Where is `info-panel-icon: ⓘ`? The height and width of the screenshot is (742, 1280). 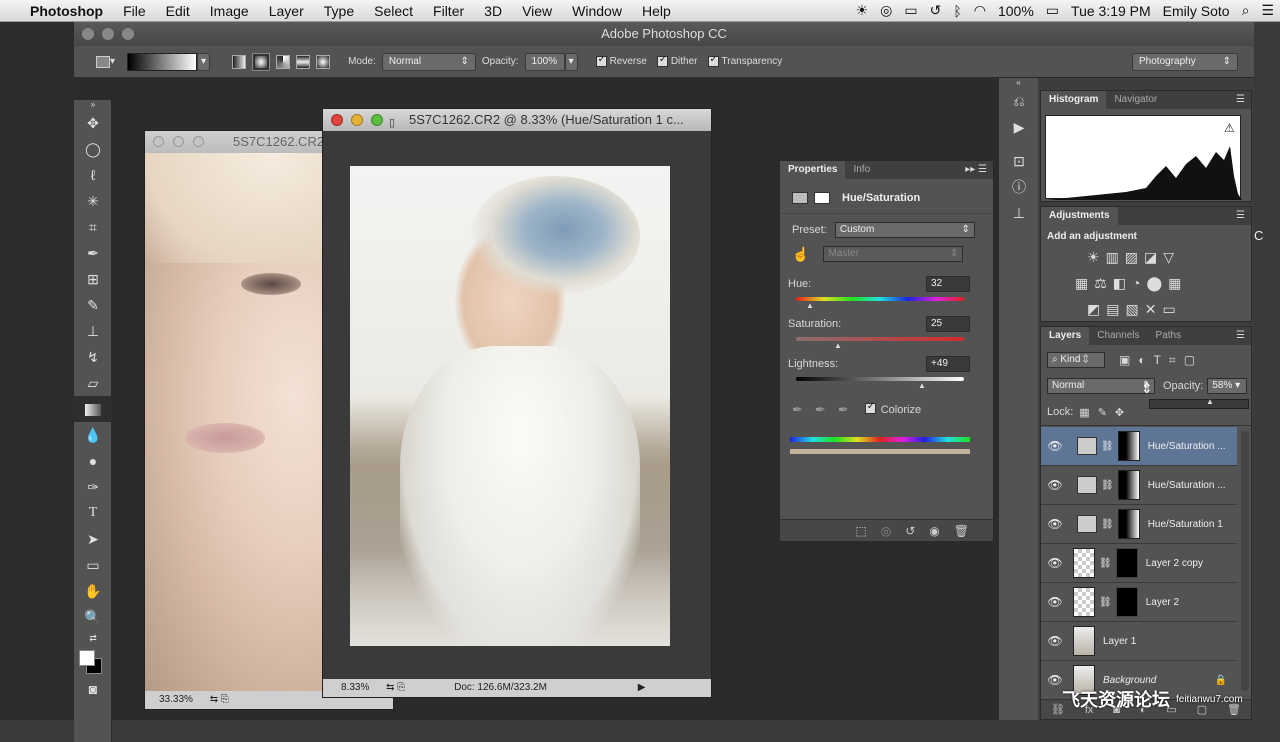
info-panel-icon: ⓘ is located at coordinates (1019, 187).